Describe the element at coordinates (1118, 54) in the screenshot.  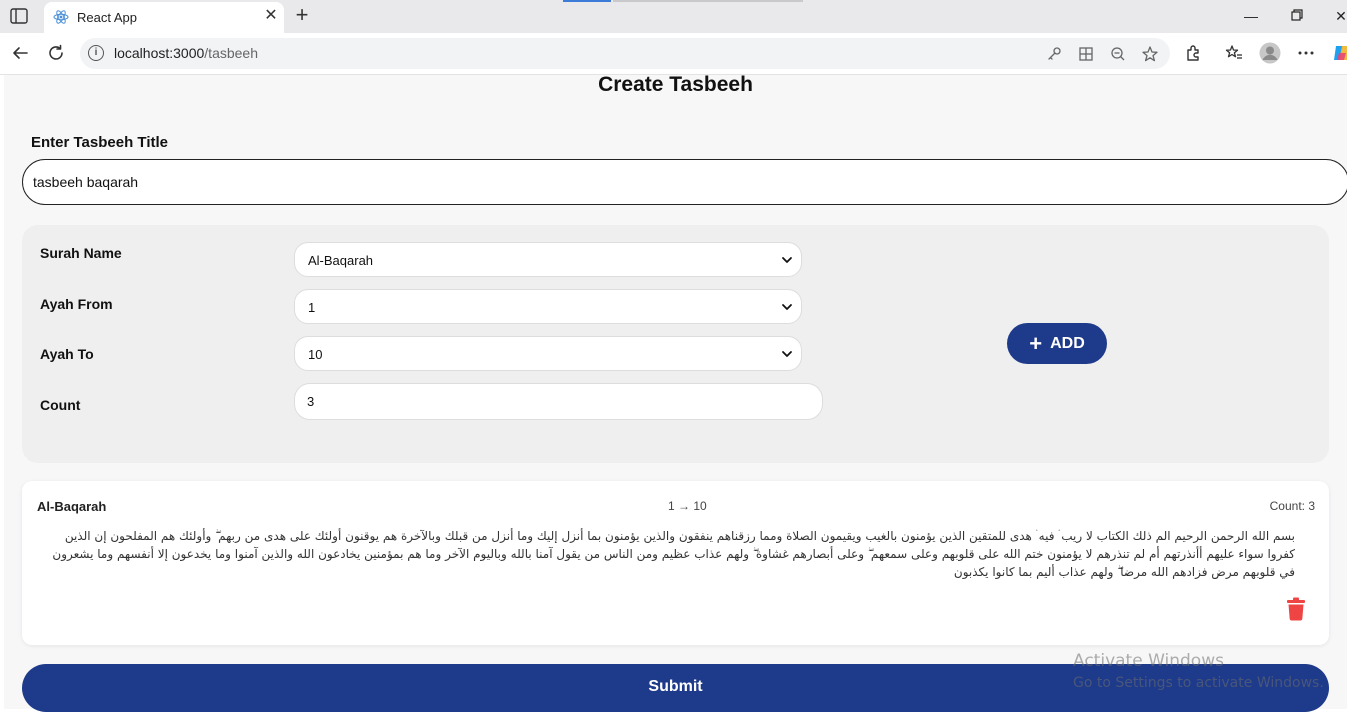
I see `zoom-out-icon` at that location.